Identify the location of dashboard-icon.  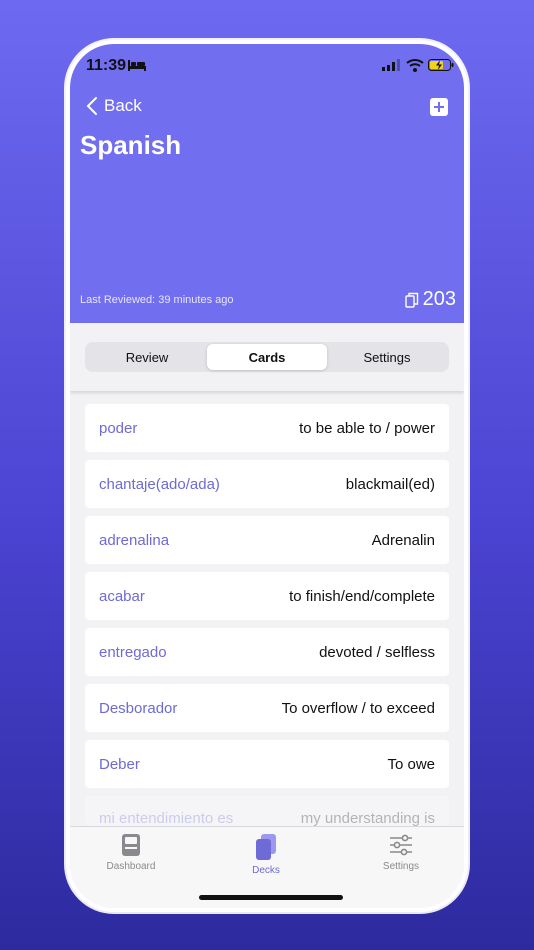
(131, 845).